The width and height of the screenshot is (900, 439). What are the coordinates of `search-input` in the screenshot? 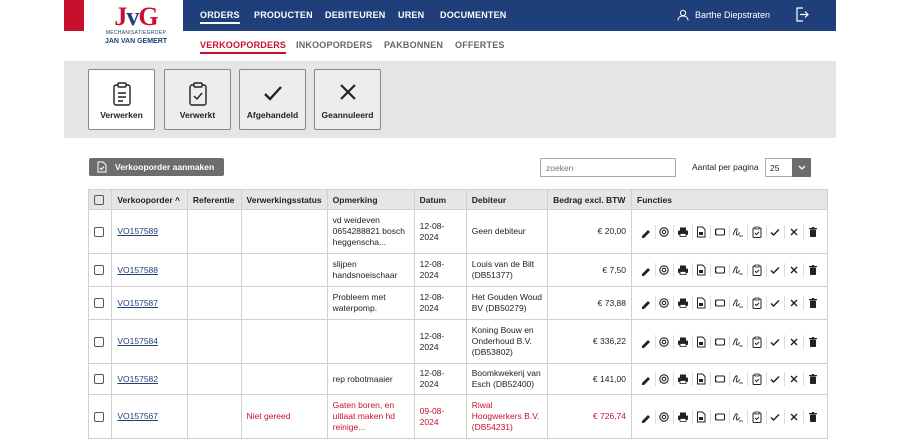 It's located at (608, 167).